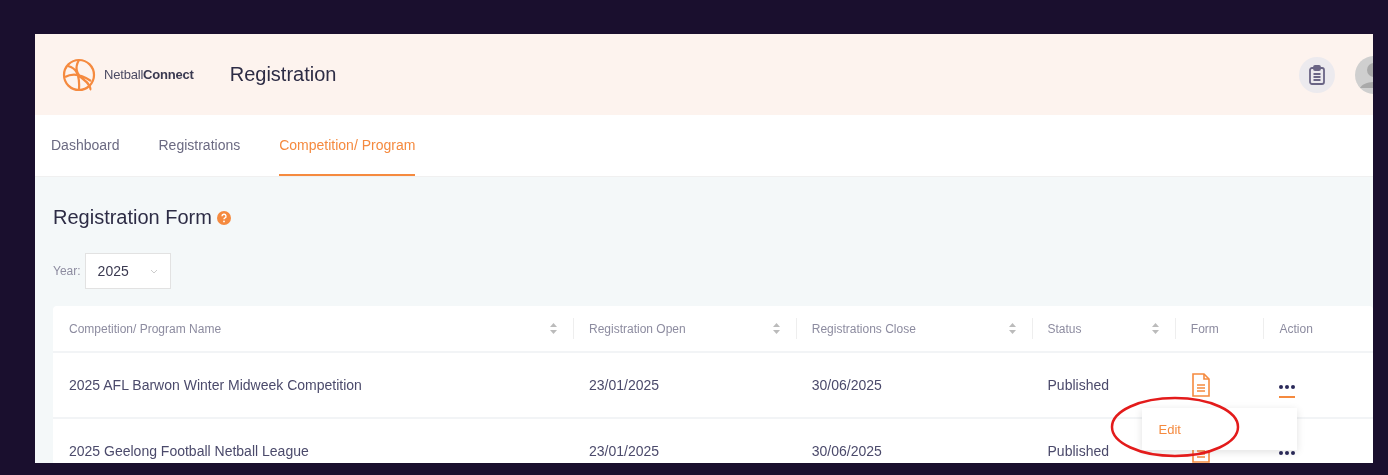 Image resolution: width=1388 pixels, height=475 pixels. Describe the element at coordinates (215, 385) in the screenshot. I see `table-cell: 2025 AFL Barwon Winter Midweek Competition` at that location.